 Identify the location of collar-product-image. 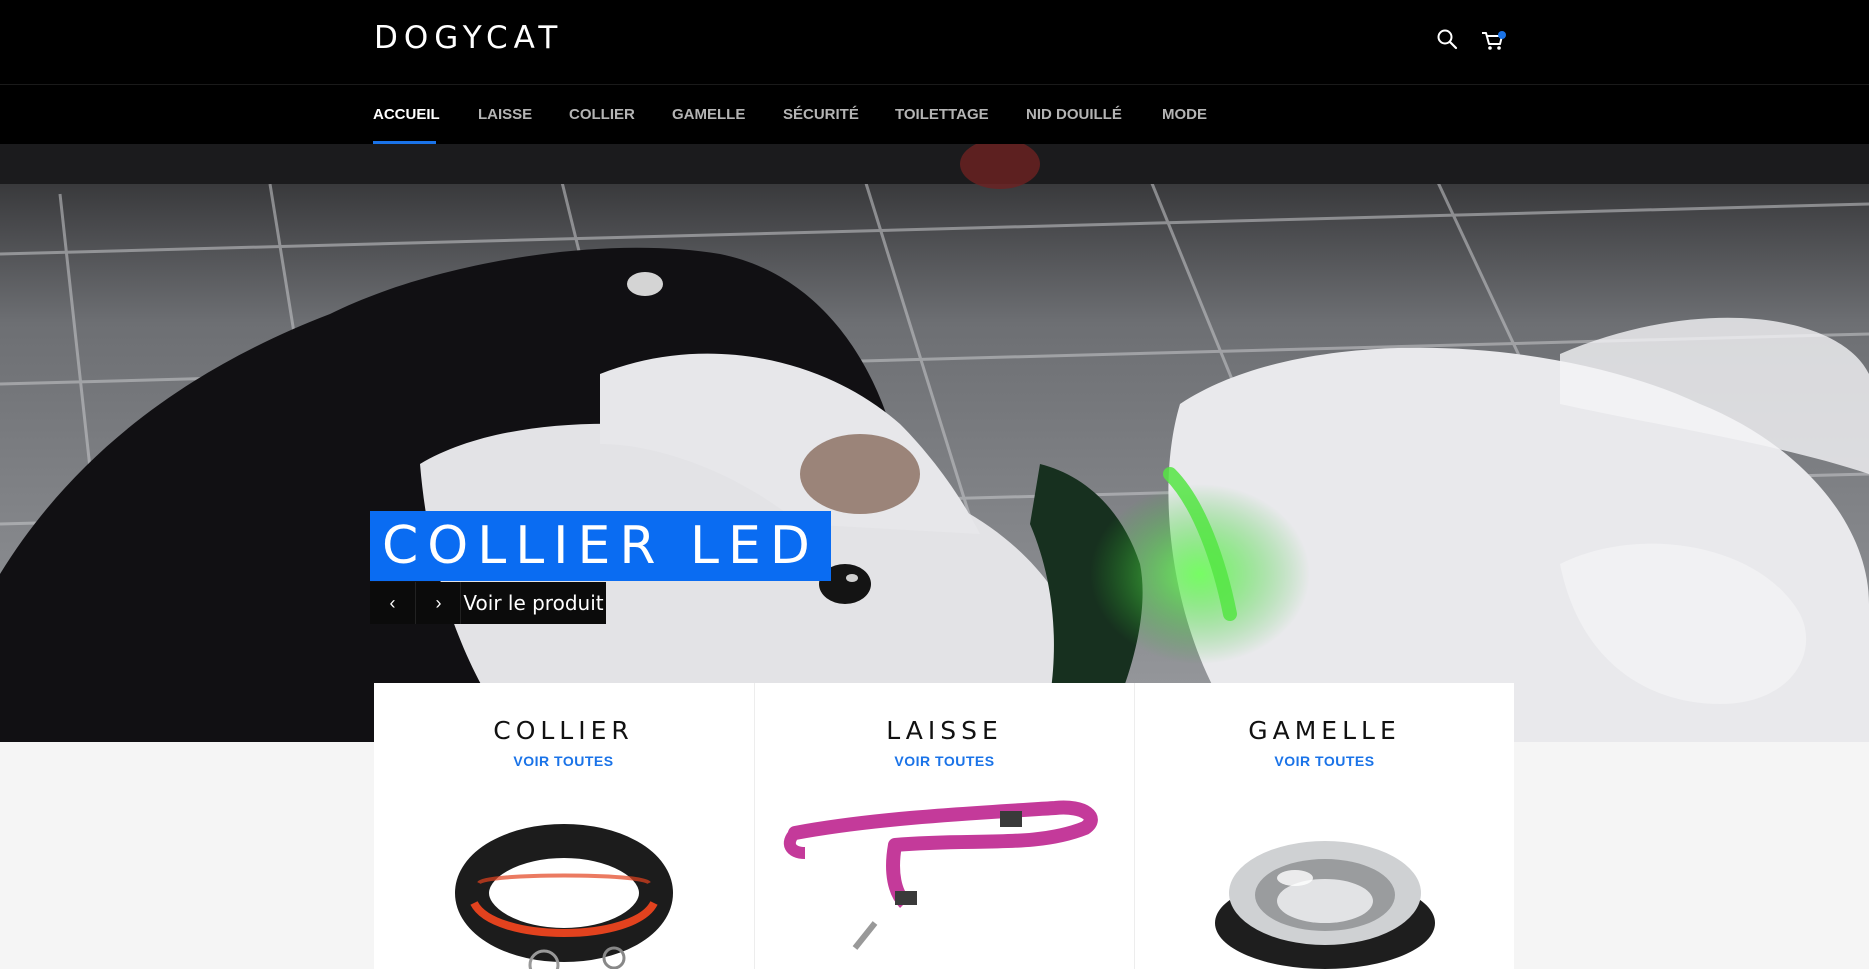
(564, 896).